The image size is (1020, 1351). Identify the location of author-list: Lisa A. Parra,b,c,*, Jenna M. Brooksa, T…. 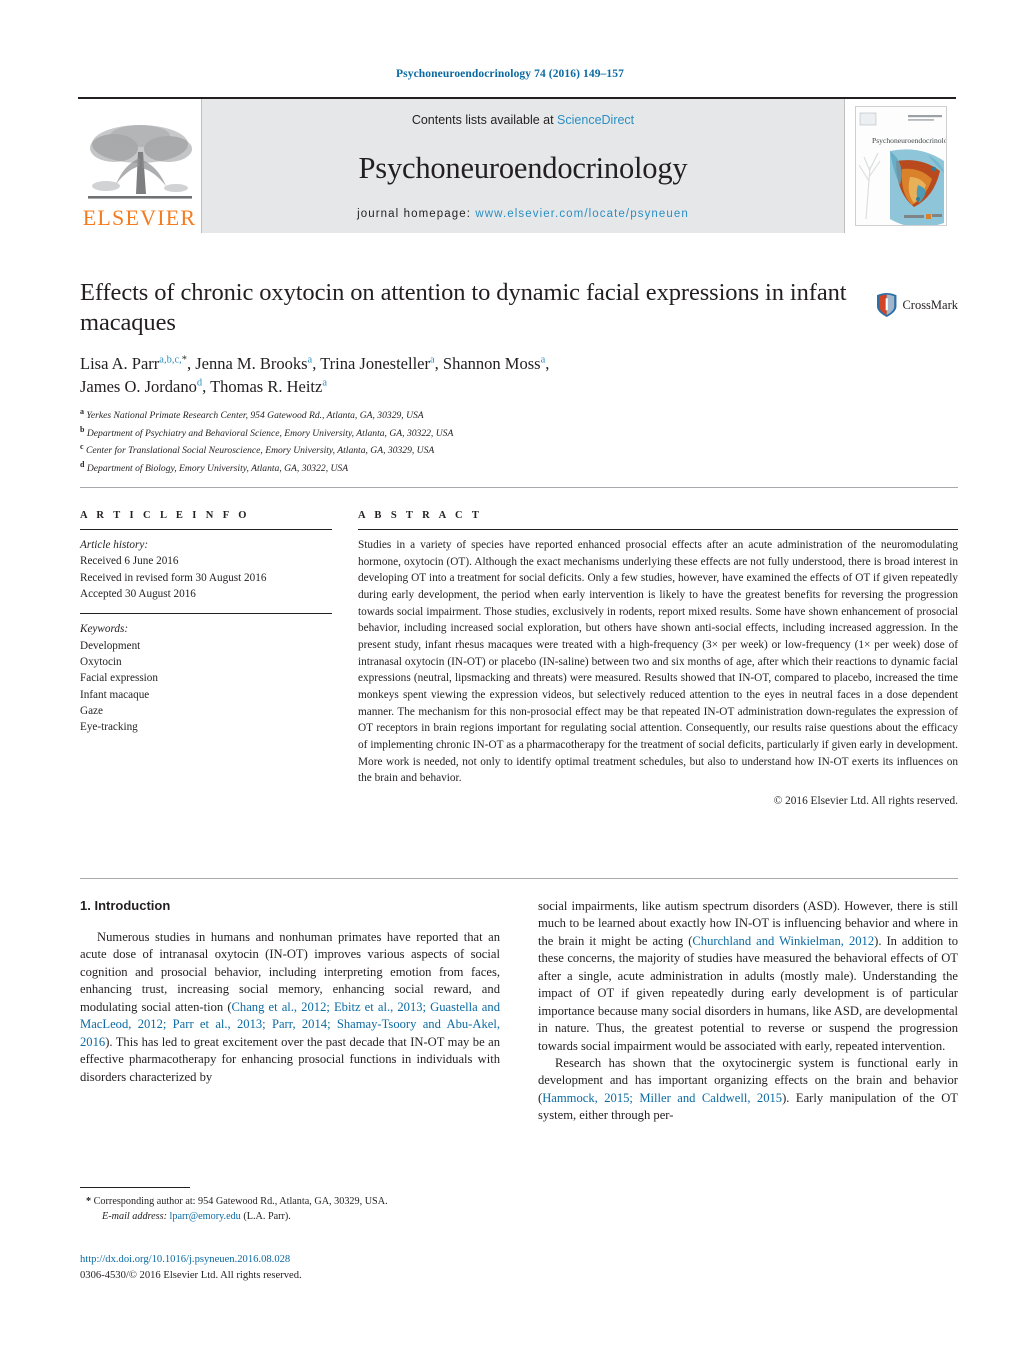
(480, 375).